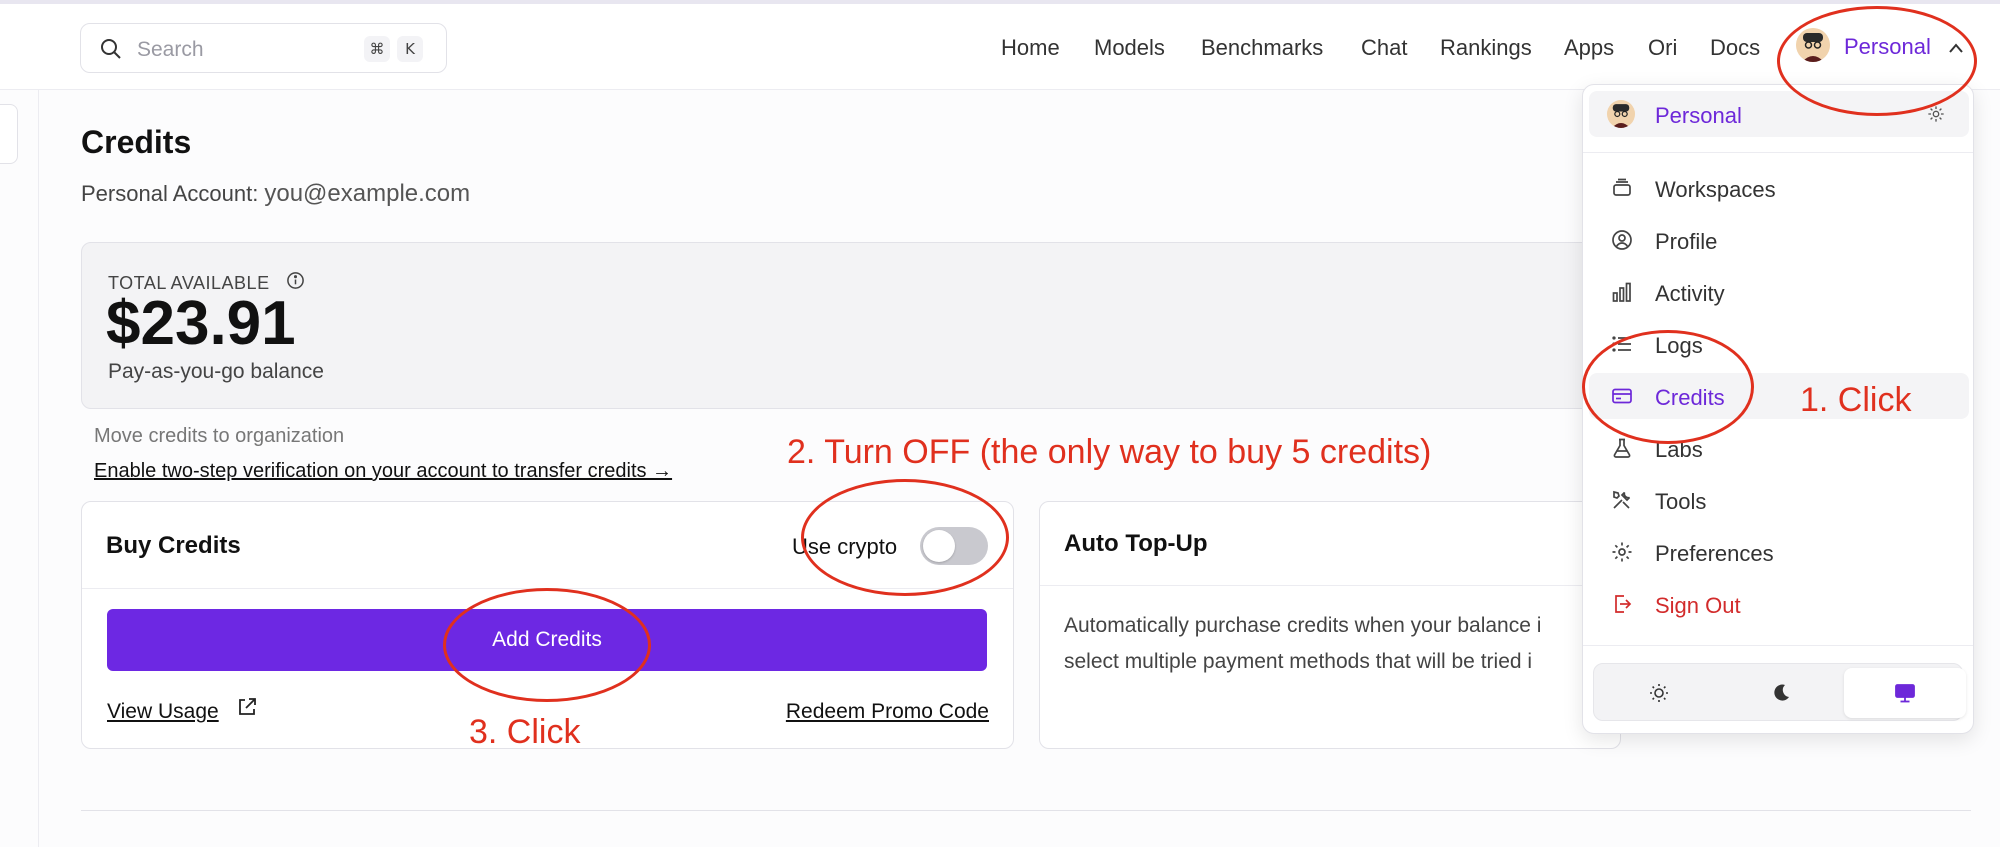  Describe the element at coordinates (905, 537) in the screenshot. I see `annotation-ring-crypto-toggle` at that location.